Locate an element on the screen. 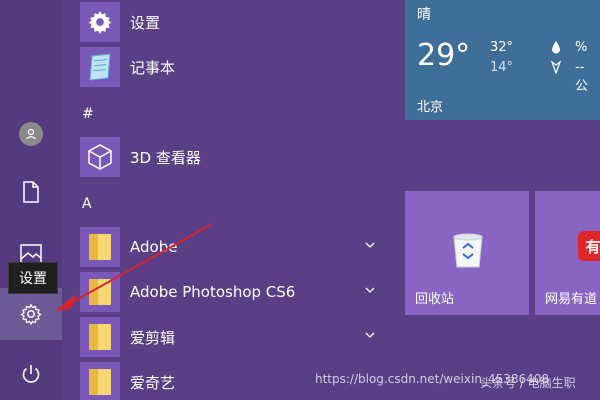 This screenshot has width=600, height=400. watermark-source: 头条号 / 电脑生职 is located at coordinates (528, 383).